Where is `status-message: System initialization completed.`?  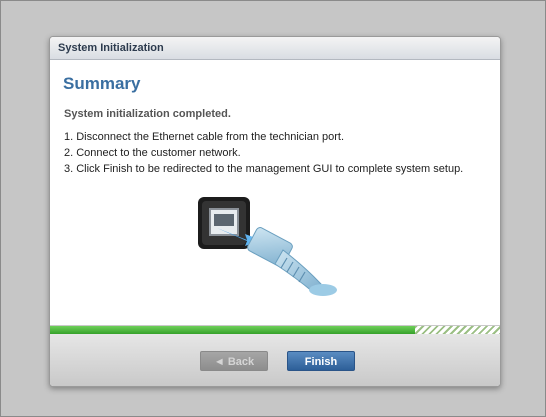 status-message: System initialization completed. is located at coordinates (147, 114).